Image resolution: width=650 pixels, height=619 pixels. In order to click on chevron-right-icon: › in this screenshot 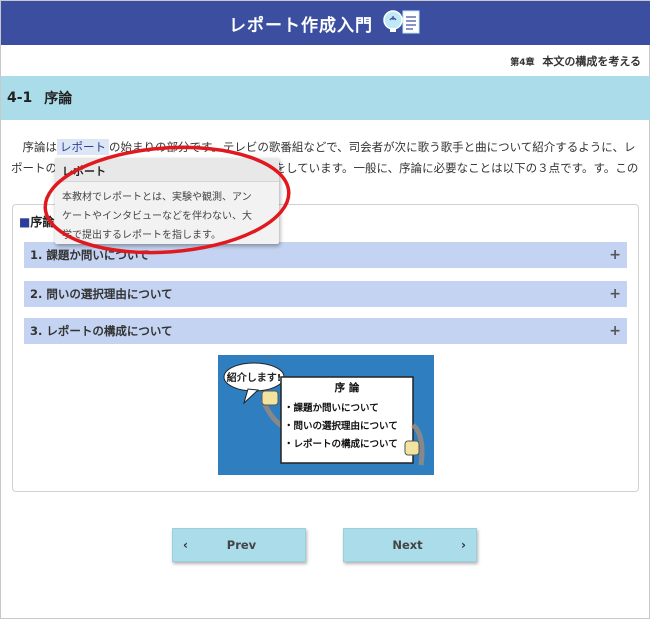, I will do `click(463, 545)`.